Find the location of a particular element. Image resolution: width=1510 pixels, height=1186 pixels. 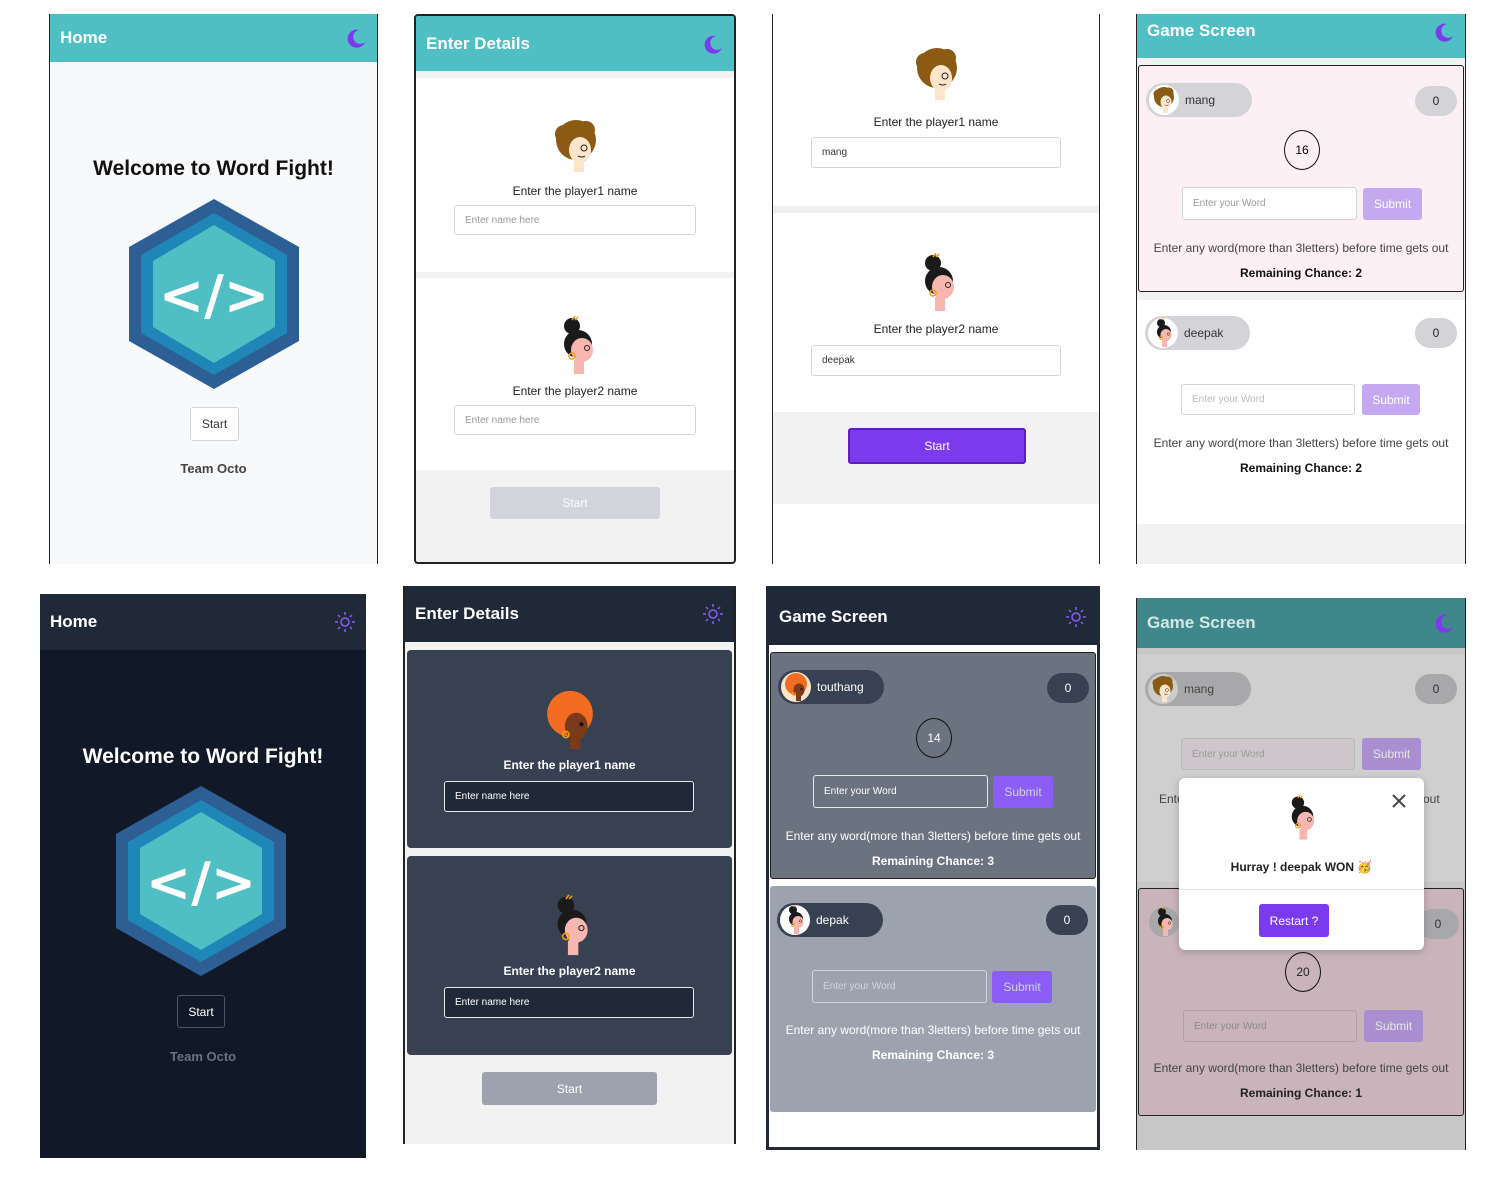

player2-remaining-chance: Remaining Chance: 2 is located at coordinates (1301, 468).